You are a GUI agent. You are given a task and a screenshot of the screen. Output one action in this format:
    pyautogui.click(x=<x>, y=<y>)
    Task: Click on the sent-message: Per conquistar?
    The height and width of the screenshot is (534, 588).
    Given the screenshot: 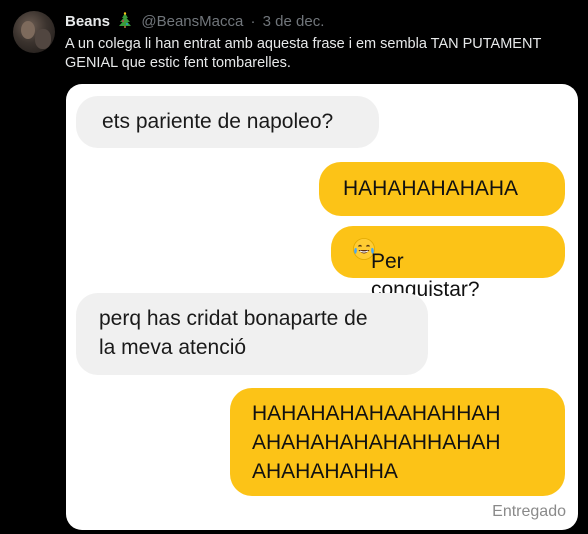 What is the action you would take?
    pyautogui.click(x=448, y=263)
    